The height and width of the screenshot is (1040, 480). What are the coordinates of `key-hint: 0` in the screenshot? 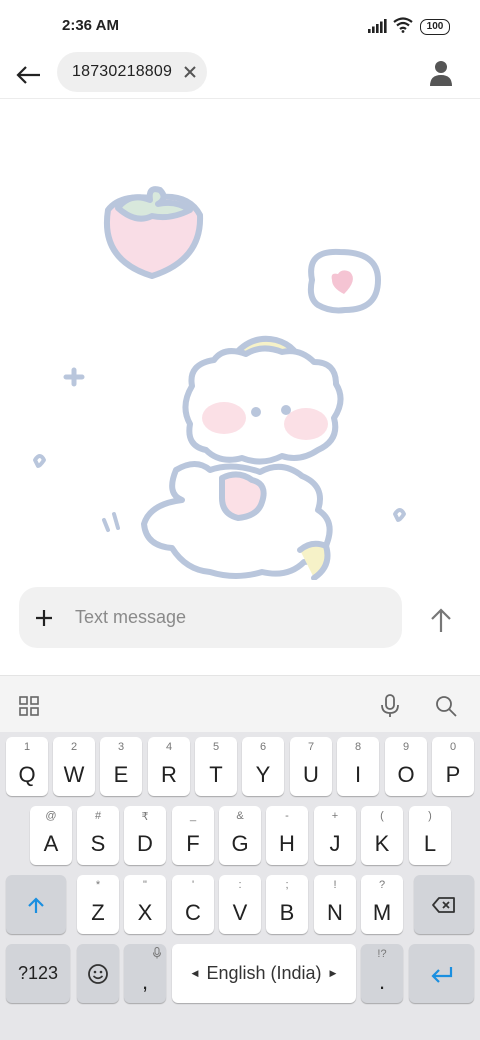 It's located at (453, 747).